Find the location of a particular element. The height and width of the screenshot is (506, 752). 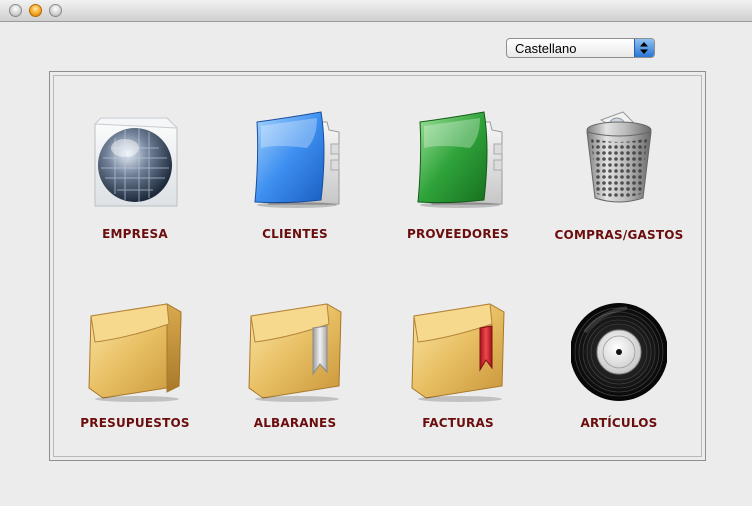

vinyl-disc-icon is located at coordinates (619, 352).